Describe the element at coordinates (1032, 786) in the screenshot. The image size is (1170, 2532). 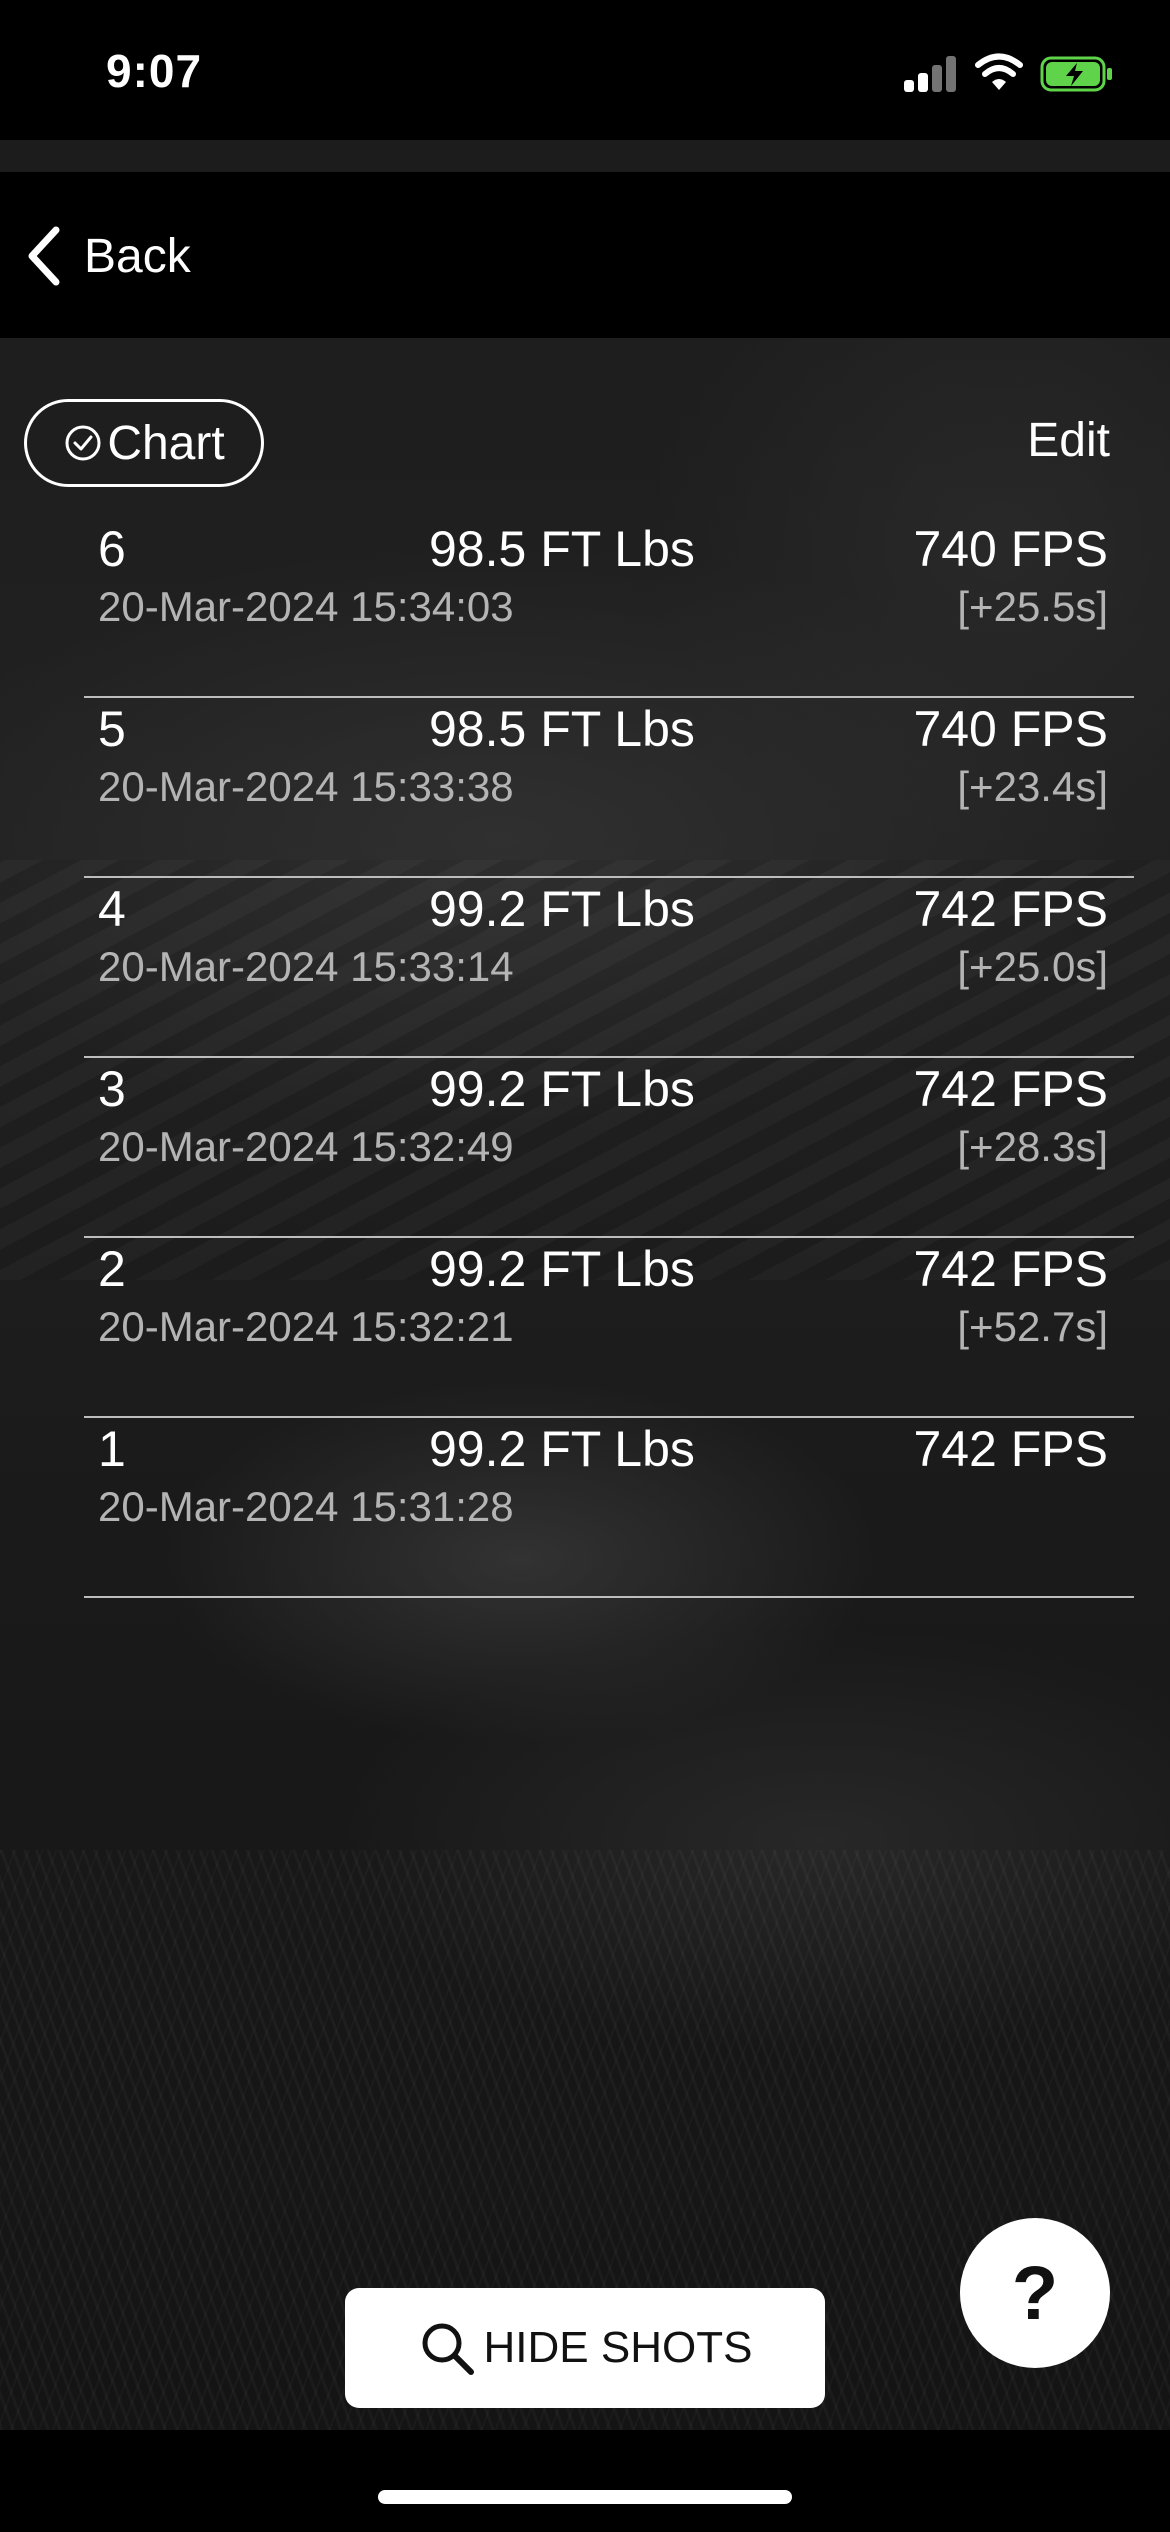
I see `shot-interval: [+23.4s]` at that location.